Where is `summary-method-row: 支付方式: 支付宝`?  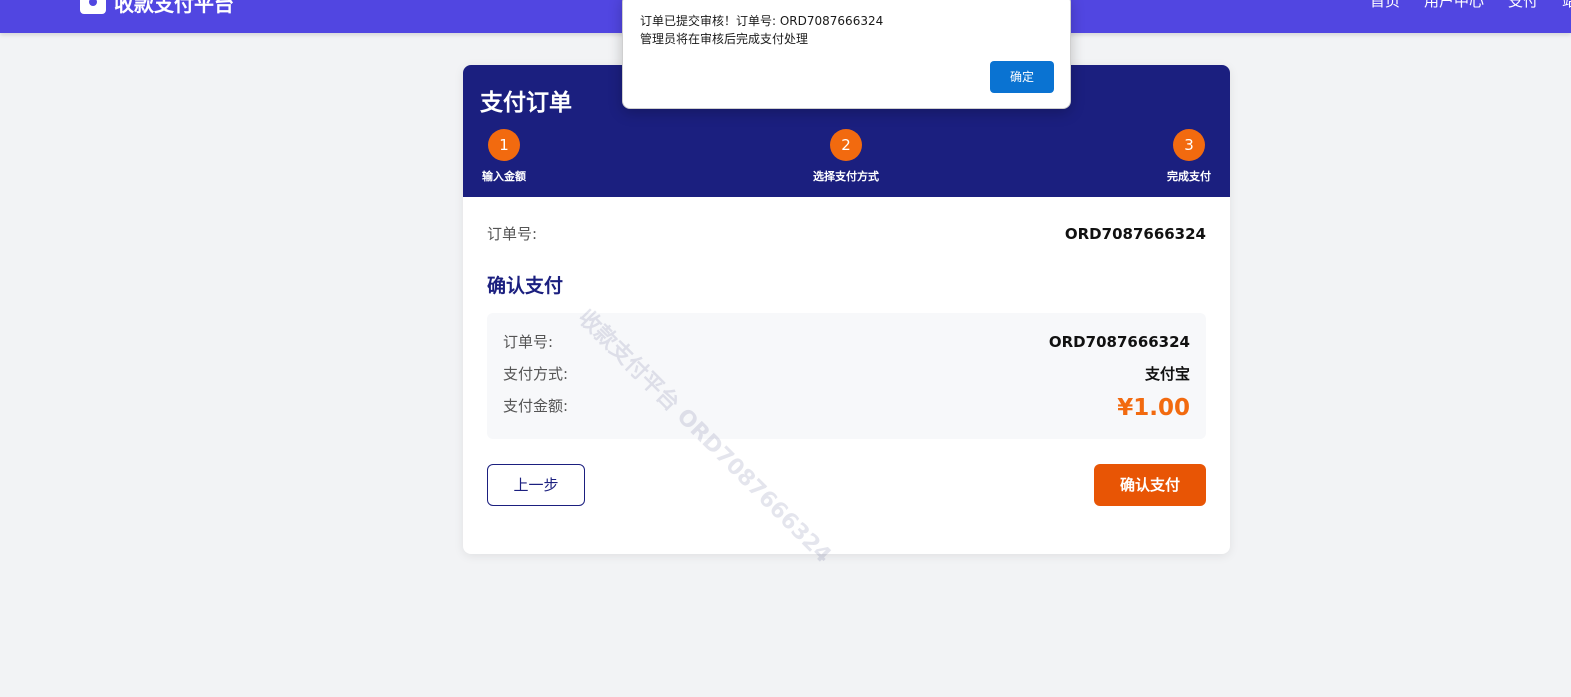 summary-method-row: 支付方式: 支付宝 is located at coordinates (846, 373).